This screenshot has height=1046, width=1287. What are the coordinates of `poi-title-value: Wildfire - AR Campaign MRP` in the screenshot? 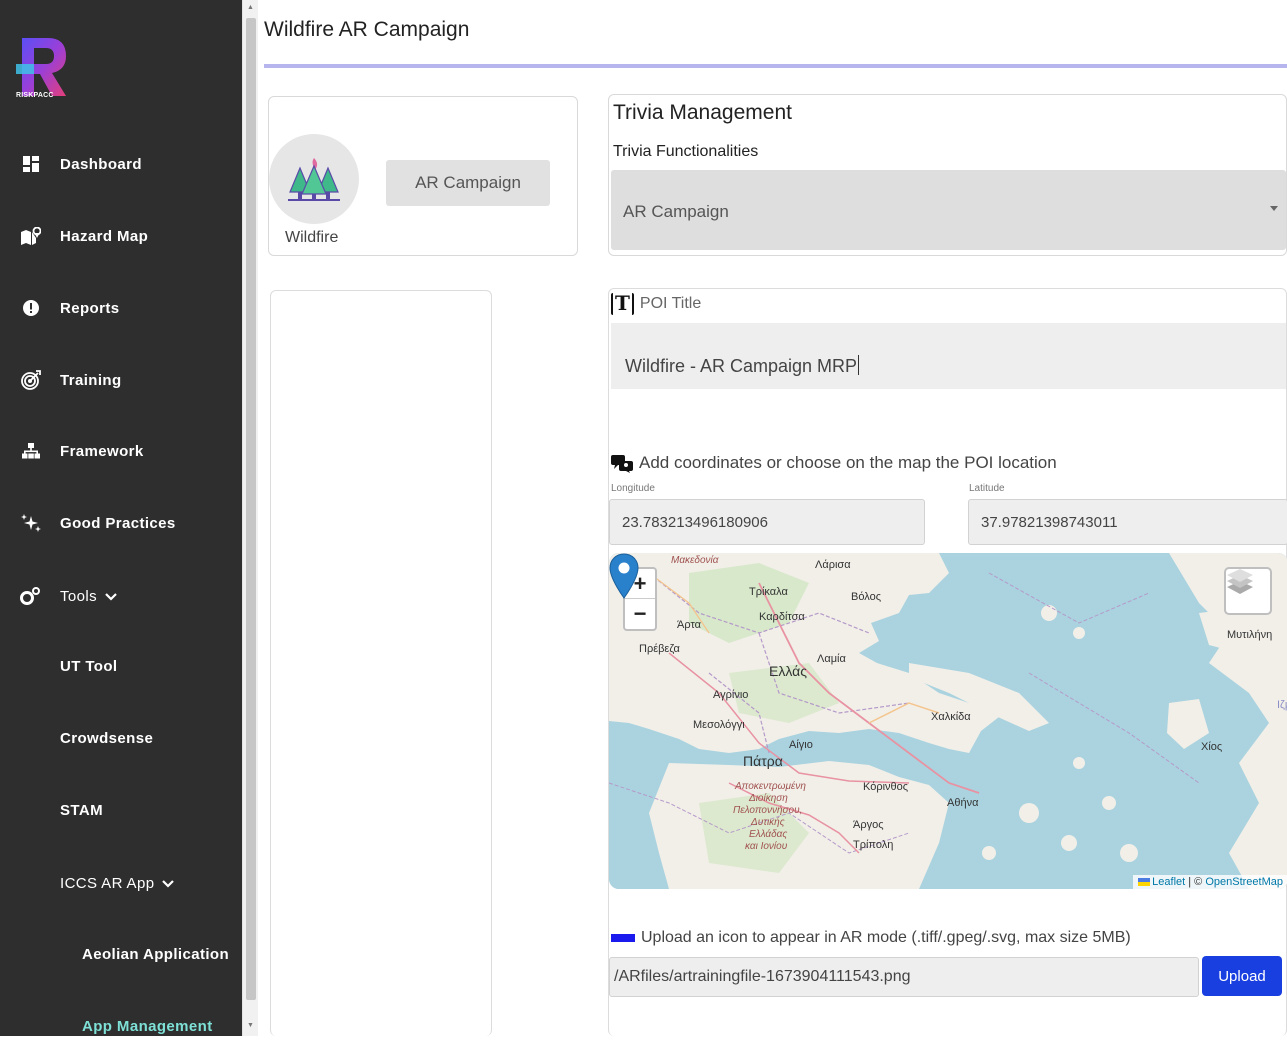 It's located at (742, 366).